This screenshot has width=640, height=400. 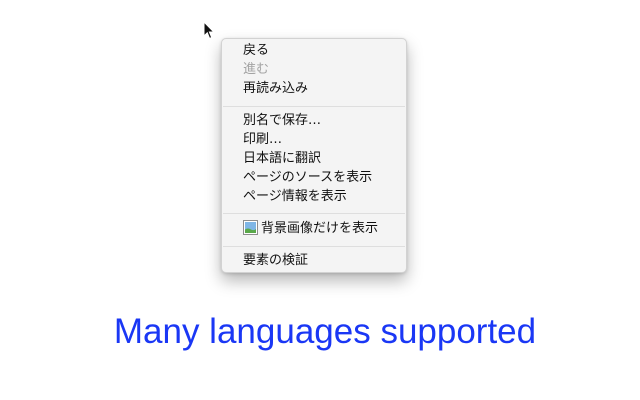 What do you see at coordinates (314, 196) in the screenshot?
I see `menu-item-page-info: ページ情報を表示` at bounding box center [314, 196].